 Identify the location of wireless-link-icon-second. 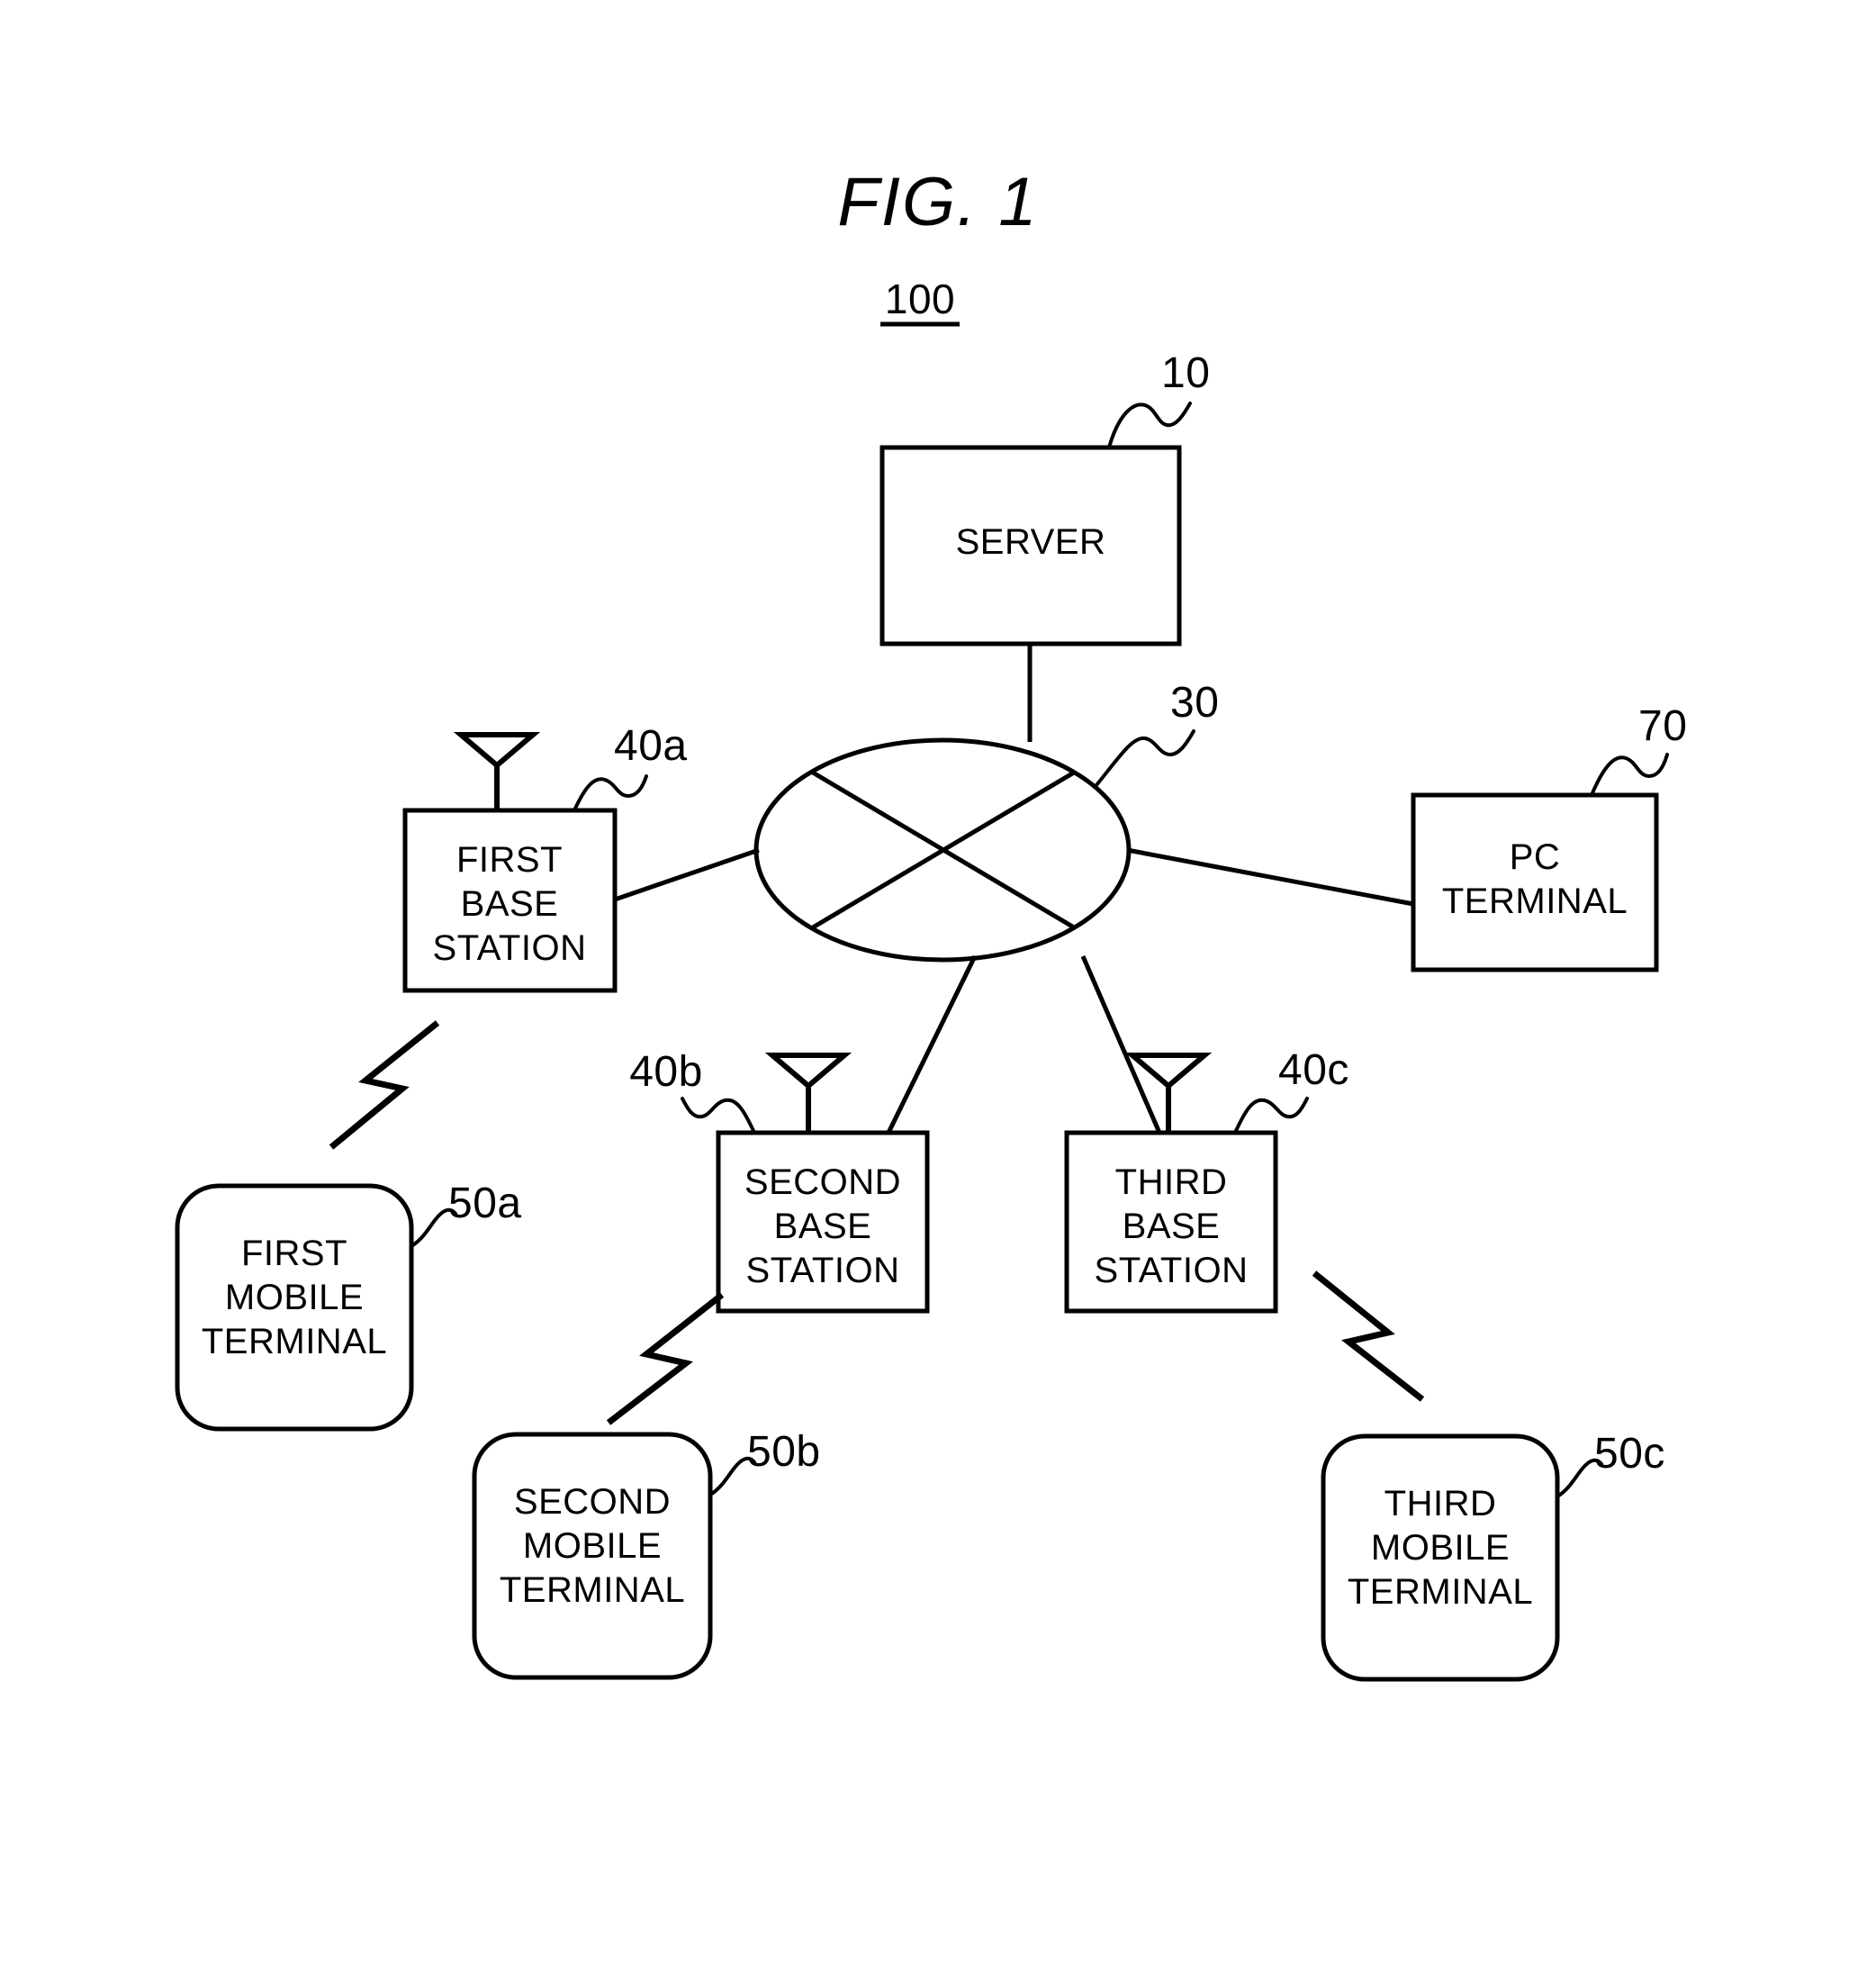
(665, 1358).